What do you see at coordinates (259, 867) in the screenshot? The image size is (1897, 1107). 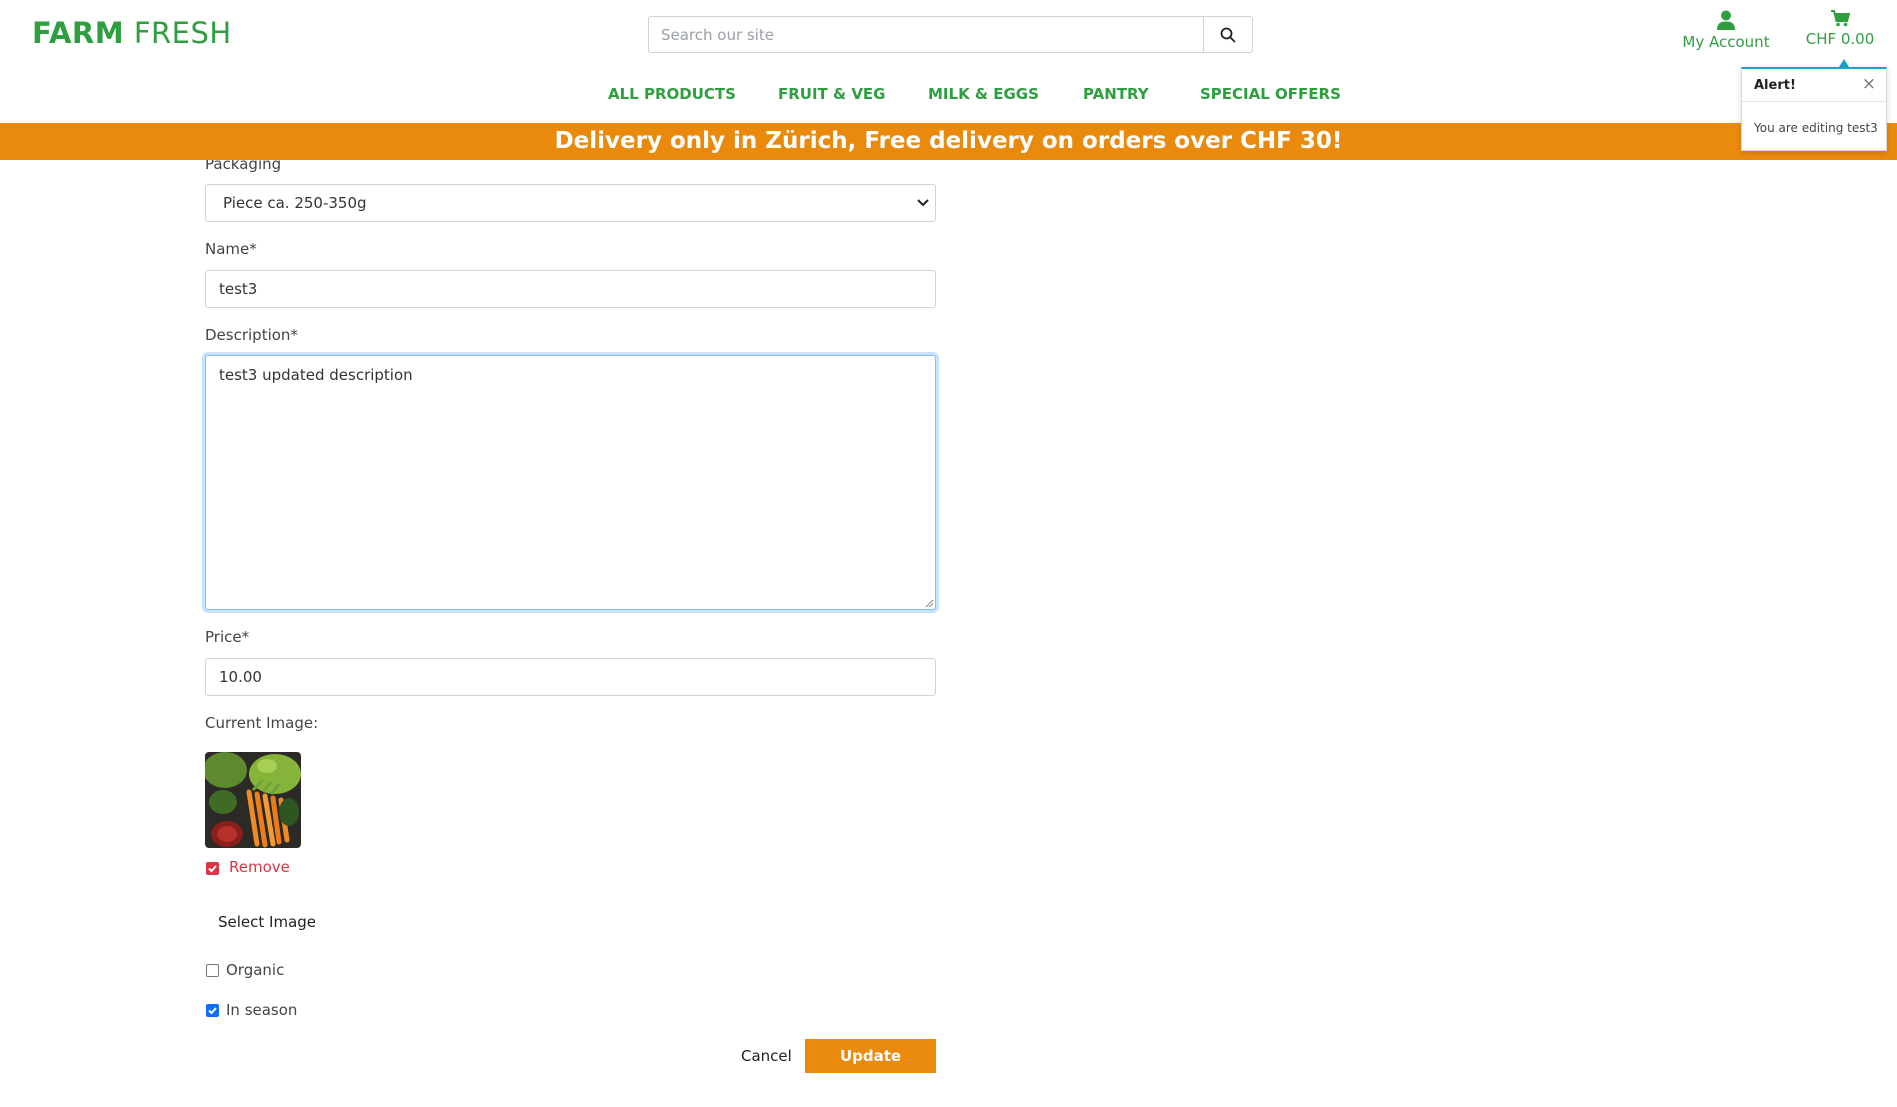 I see `remove-image-label: Remove` at bounding box center [259, 867].